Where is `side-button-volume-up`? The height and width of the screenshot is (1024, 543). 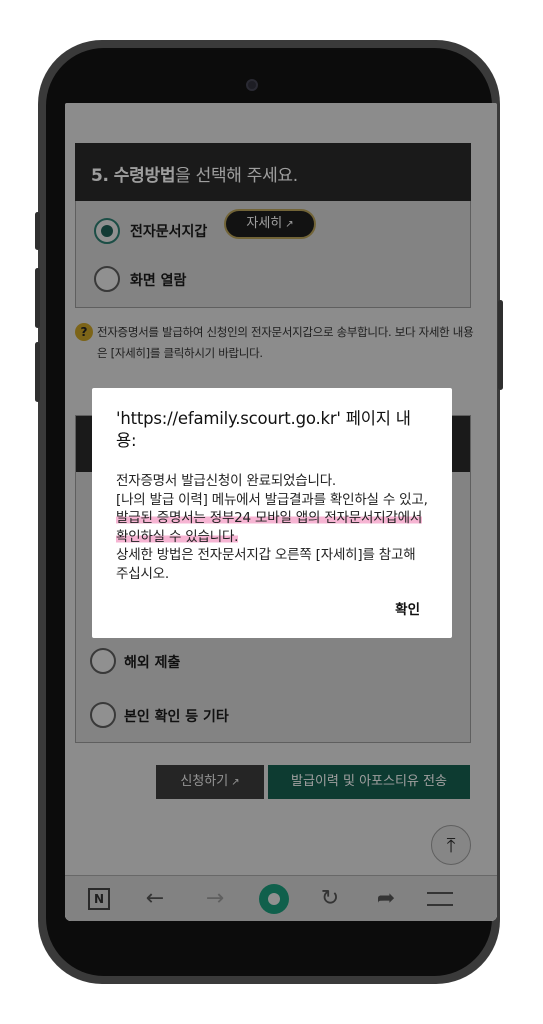 side-button-volume-up is located at coordinates (37, 298).